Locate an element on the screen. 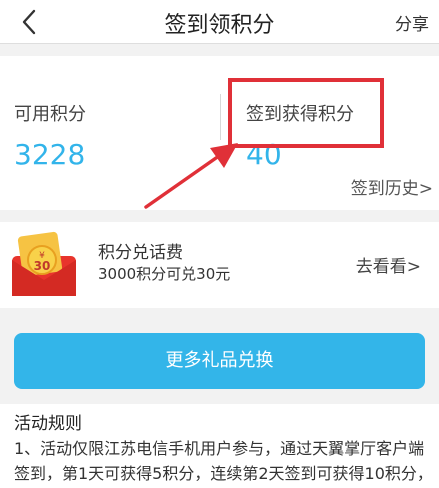 This screenshot has height=488, width=439. promo-title: 积分兑话费 is located at coordinates (140, 253).